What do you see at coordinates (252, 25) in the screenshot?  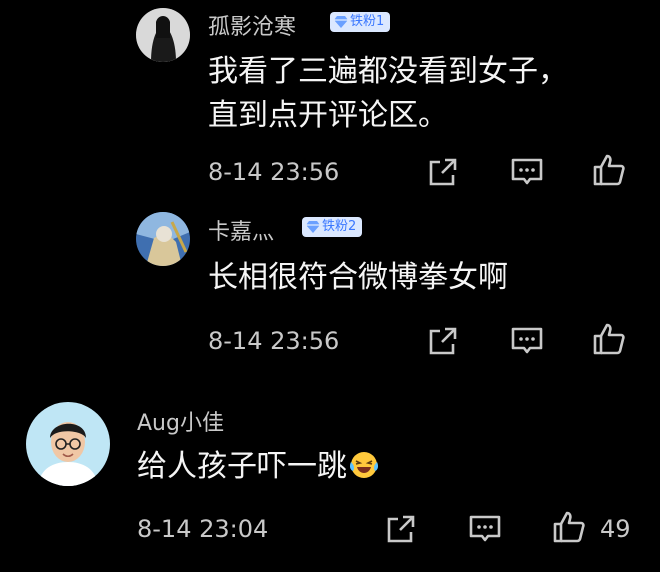 I see `username: 孤影沧寒` at bounding box center [252, 25].